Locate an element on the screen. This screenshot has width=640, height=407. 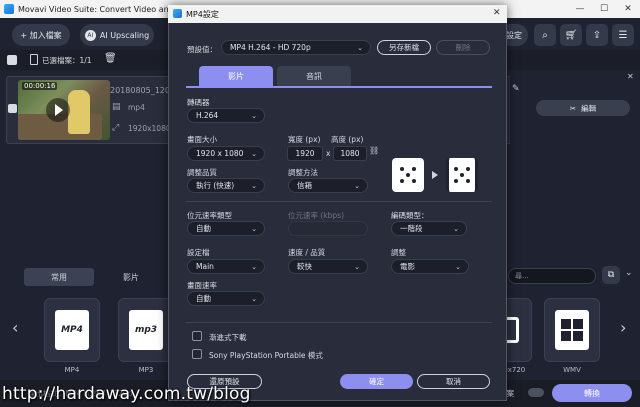
search-button: ⌕ is located at coordinates (545, 35).